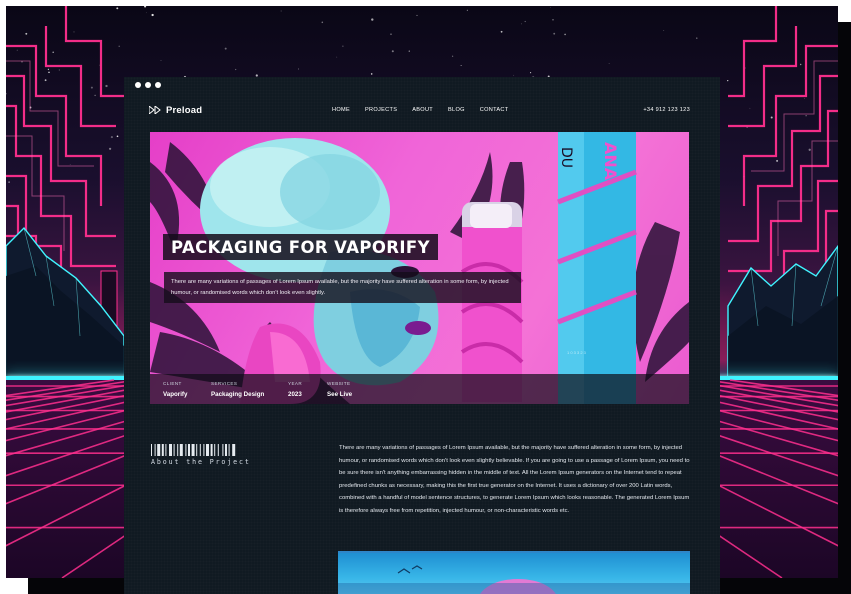 The height and width of the screenshot is (594, 851). I want to click on window-dot-close, so click(138, 85).